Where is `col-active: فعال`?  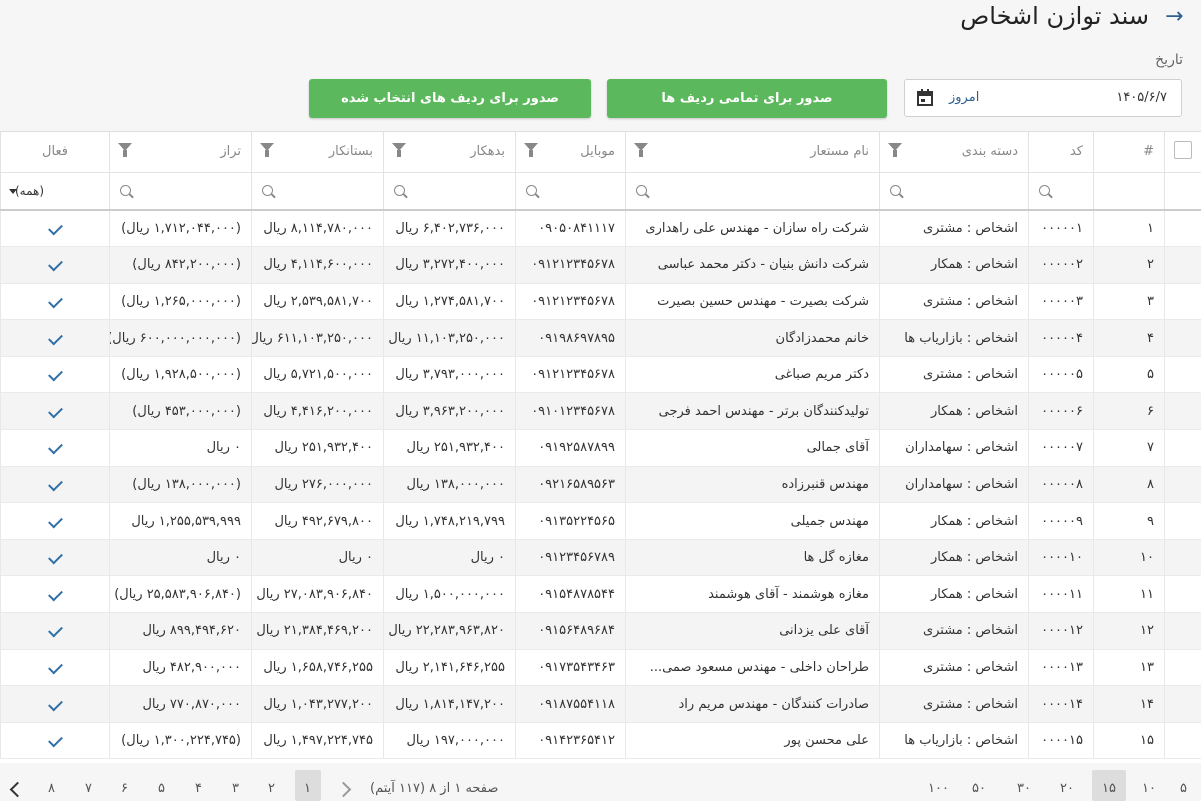
col-active: فعال is located at coordinates (55, 152).